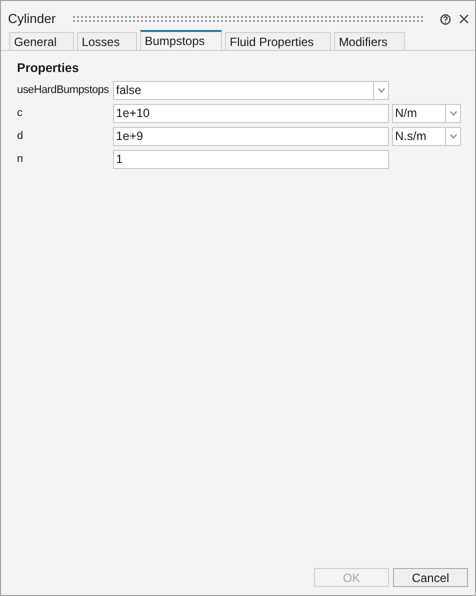 Image resolution: width=476 pixels, height=596 pixels. I want to click on unit-dropdown: N.s/m, so click(426, 136).